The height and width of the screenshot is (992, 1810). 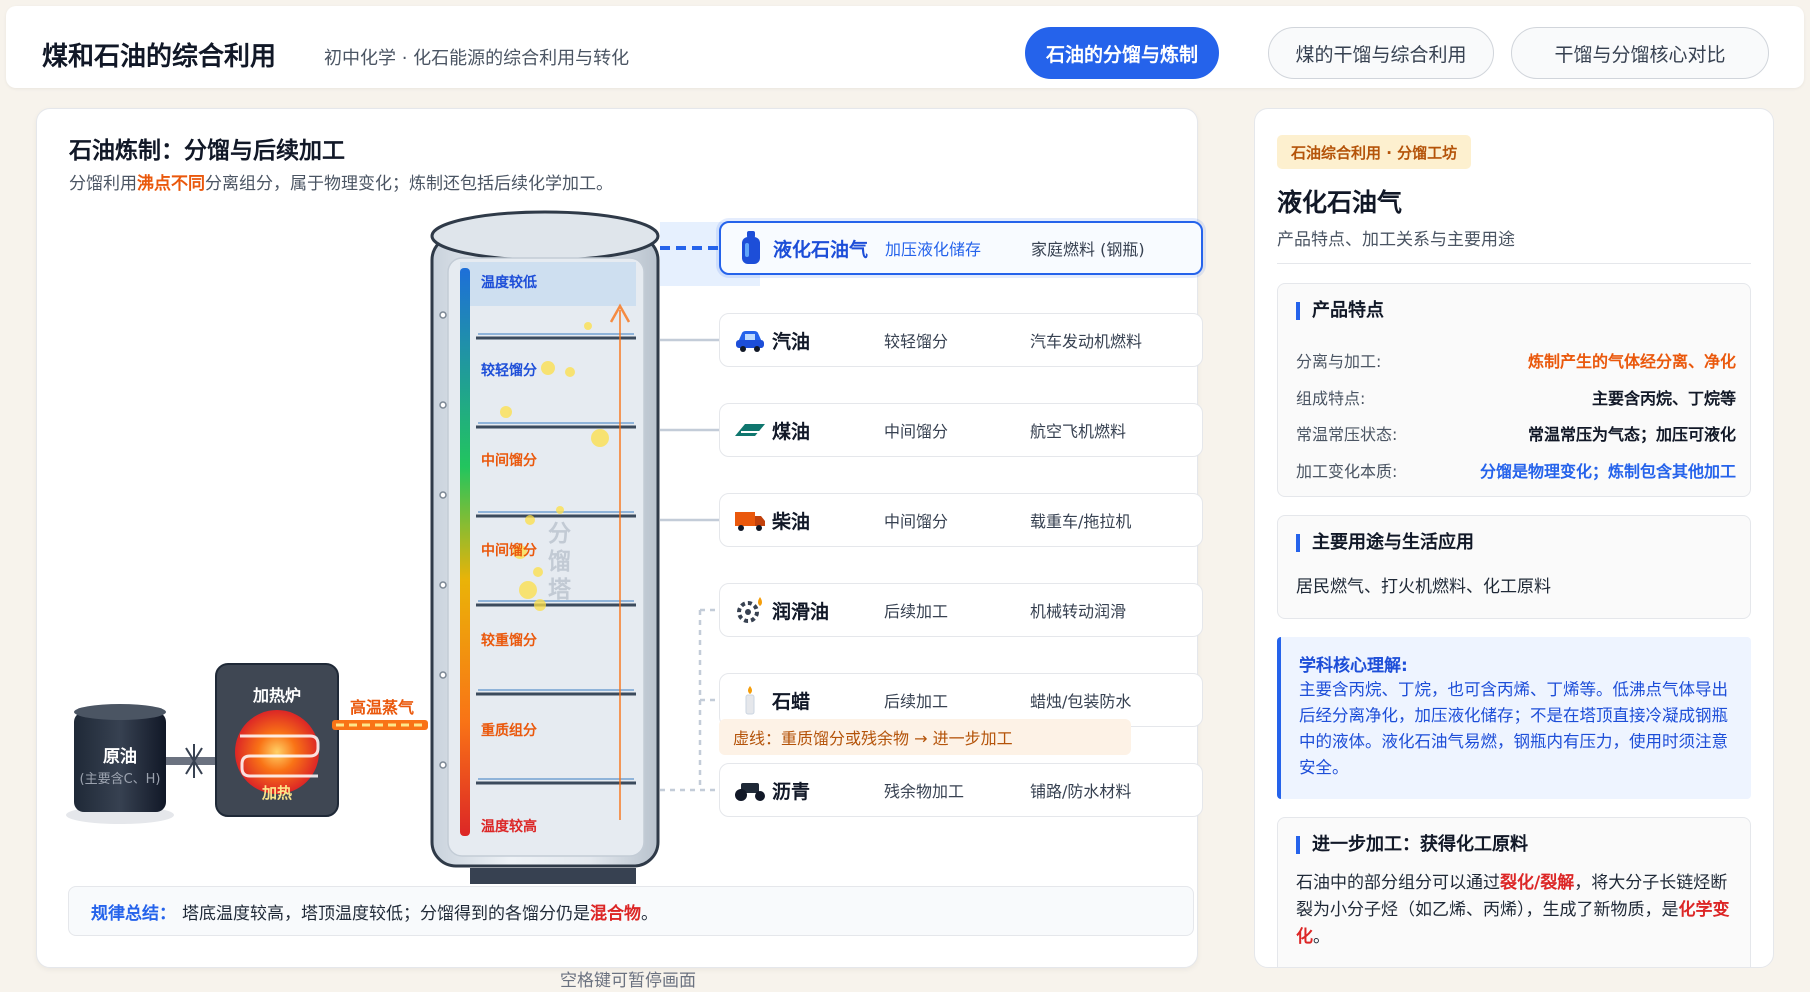 I want to click on tab-comparison: 干馏与分馏核心对比, so click(x=1640, y=53).